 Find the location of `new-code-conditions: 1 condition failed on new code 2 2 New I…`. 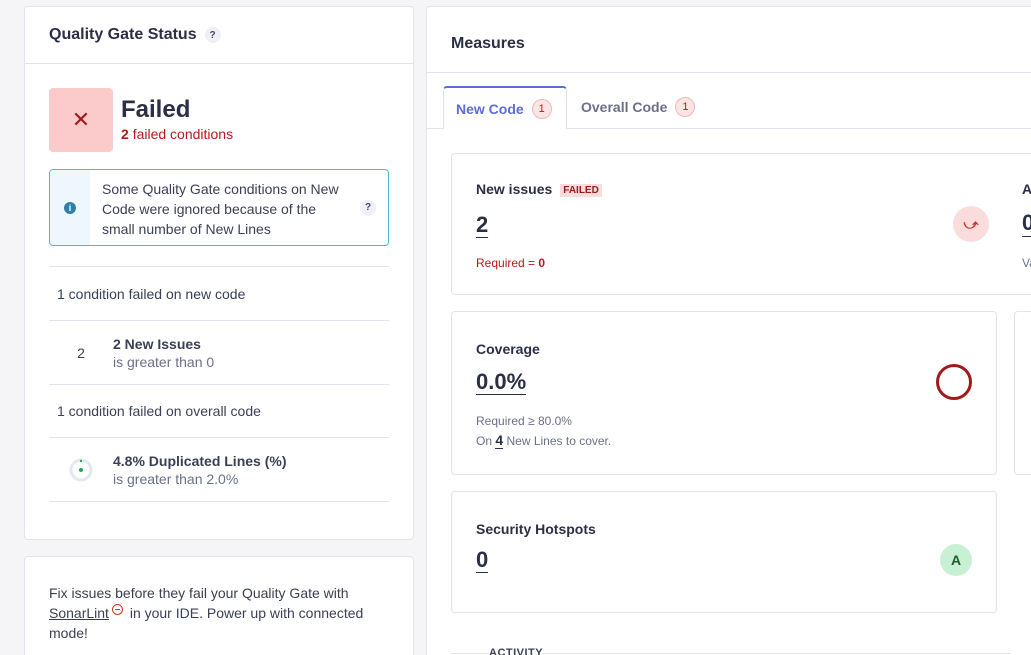

new-code-conditions: 1 condition failed on new code 2 2 New I… is located at coordinates (219, 325).